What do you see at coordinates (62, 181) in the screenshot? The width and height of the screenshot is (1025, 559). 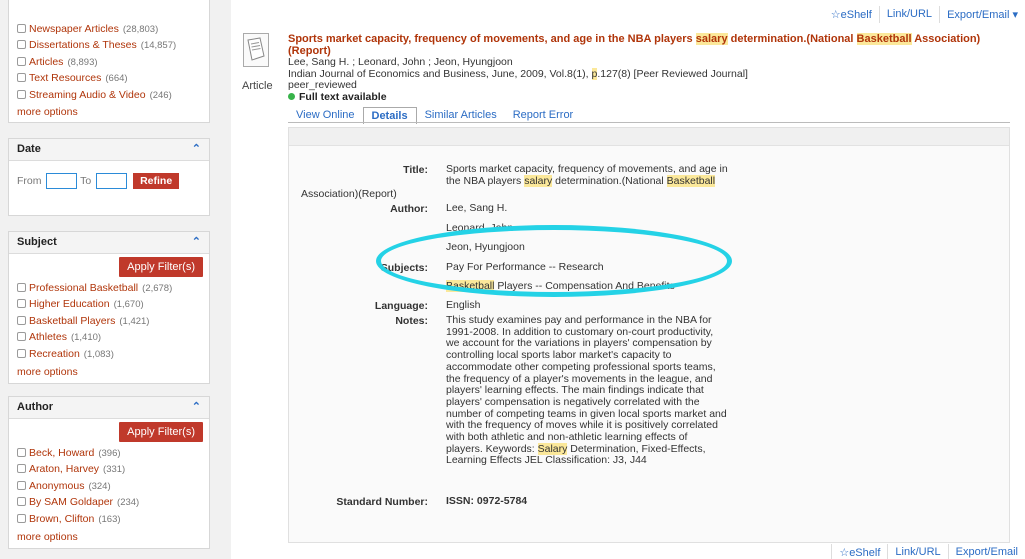 I see `date-from-input` at bounding box center [62, 181].